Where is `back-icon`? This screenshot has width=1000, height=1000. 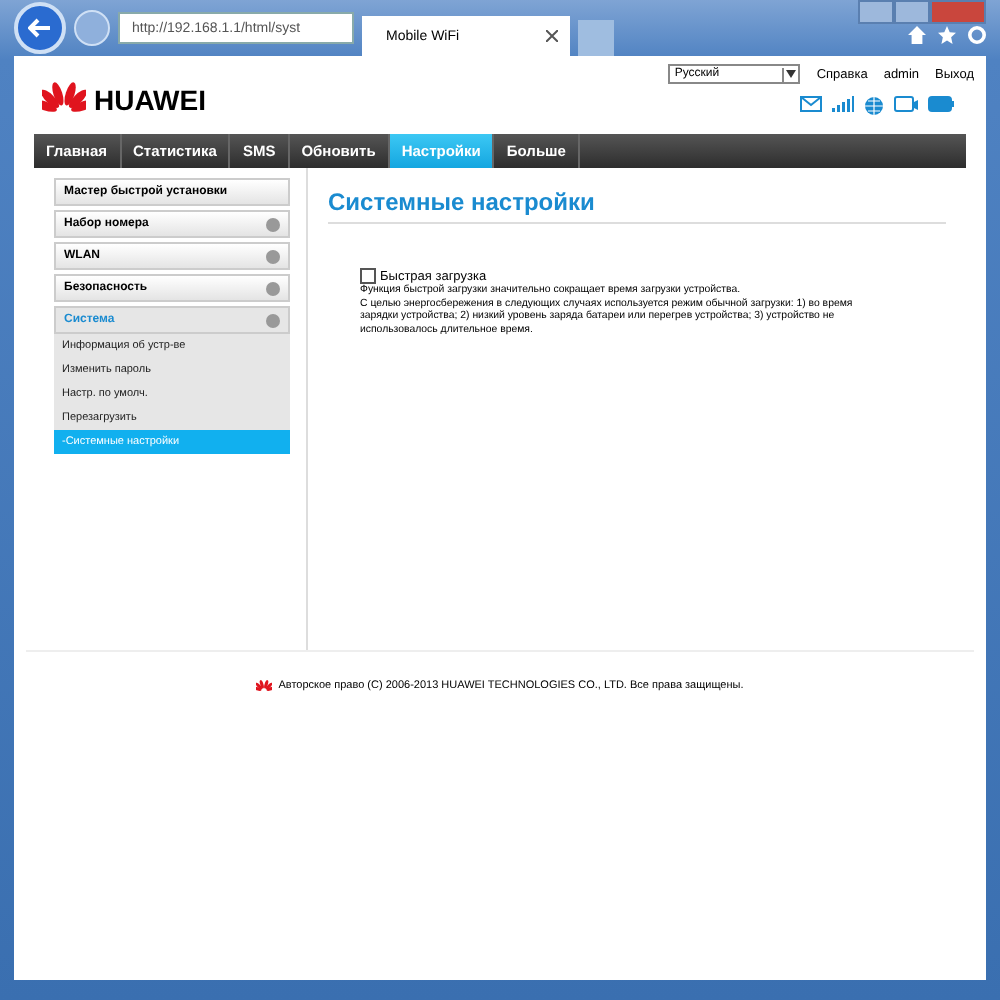
back-icon is located at coordinates (40, 28).